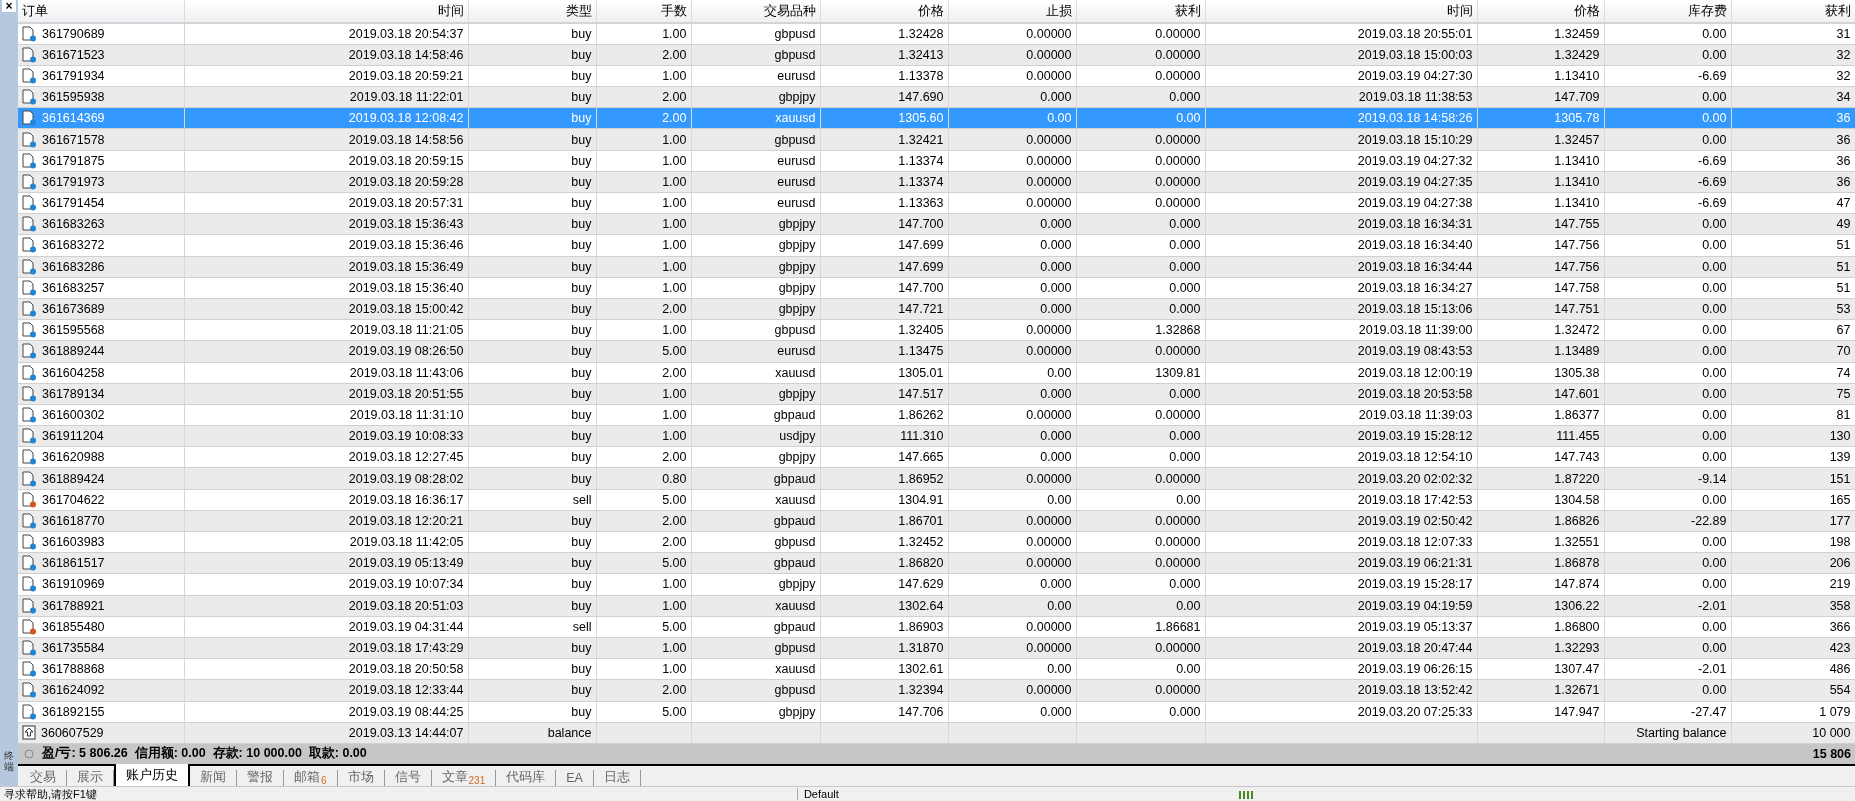 Image resolution: width=1855 pixels, height=801 pixels. What do you see at coordinates (9, 6) in the screenshot?
I see `close-button: ×` at bounding box center [9, 6].